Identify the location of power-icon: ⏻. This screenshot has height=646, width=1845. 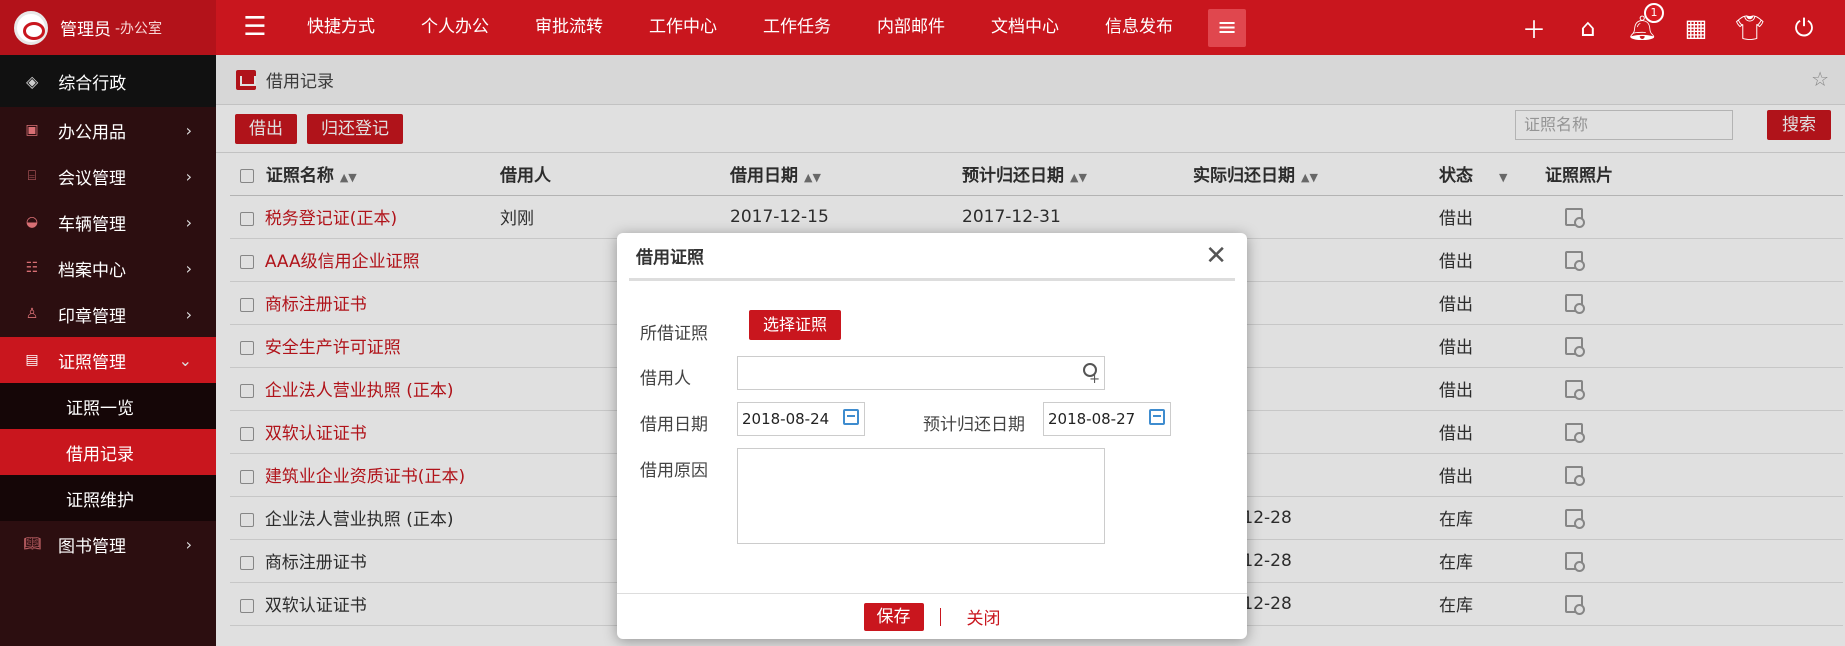
(1804, 28).